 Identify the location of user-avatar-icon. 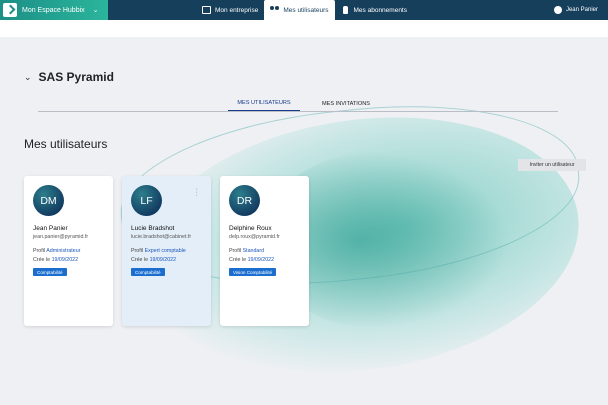
(557, 10).